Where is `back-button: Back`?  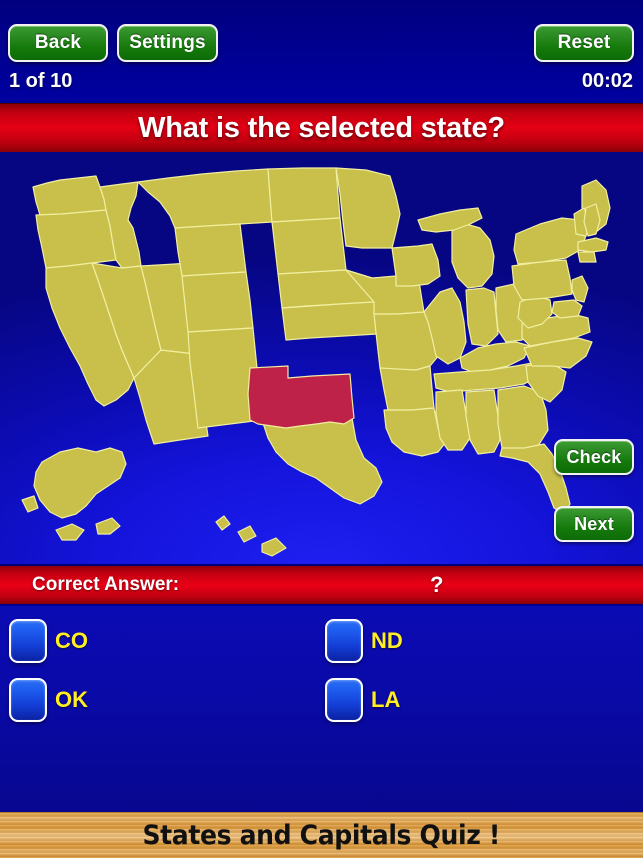
back-button: Back is located at coordinates (58, 43).